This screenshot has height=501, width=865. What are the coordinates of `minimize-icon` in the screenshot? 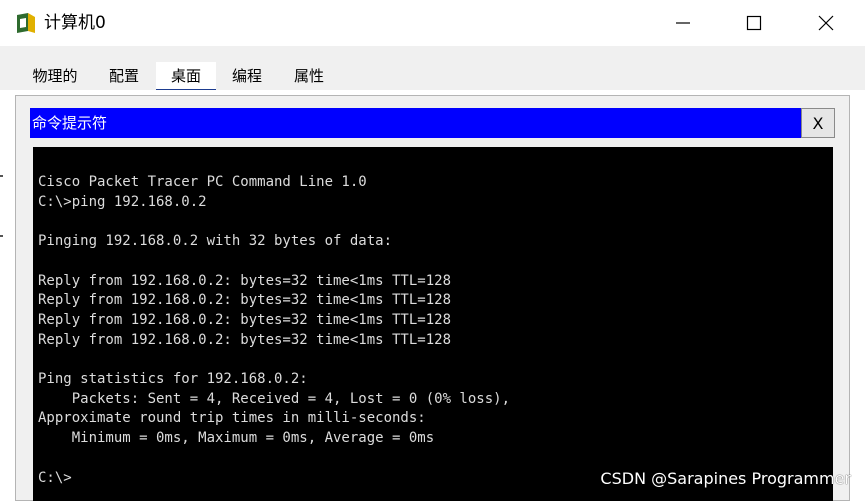 It's located at (683, 23).